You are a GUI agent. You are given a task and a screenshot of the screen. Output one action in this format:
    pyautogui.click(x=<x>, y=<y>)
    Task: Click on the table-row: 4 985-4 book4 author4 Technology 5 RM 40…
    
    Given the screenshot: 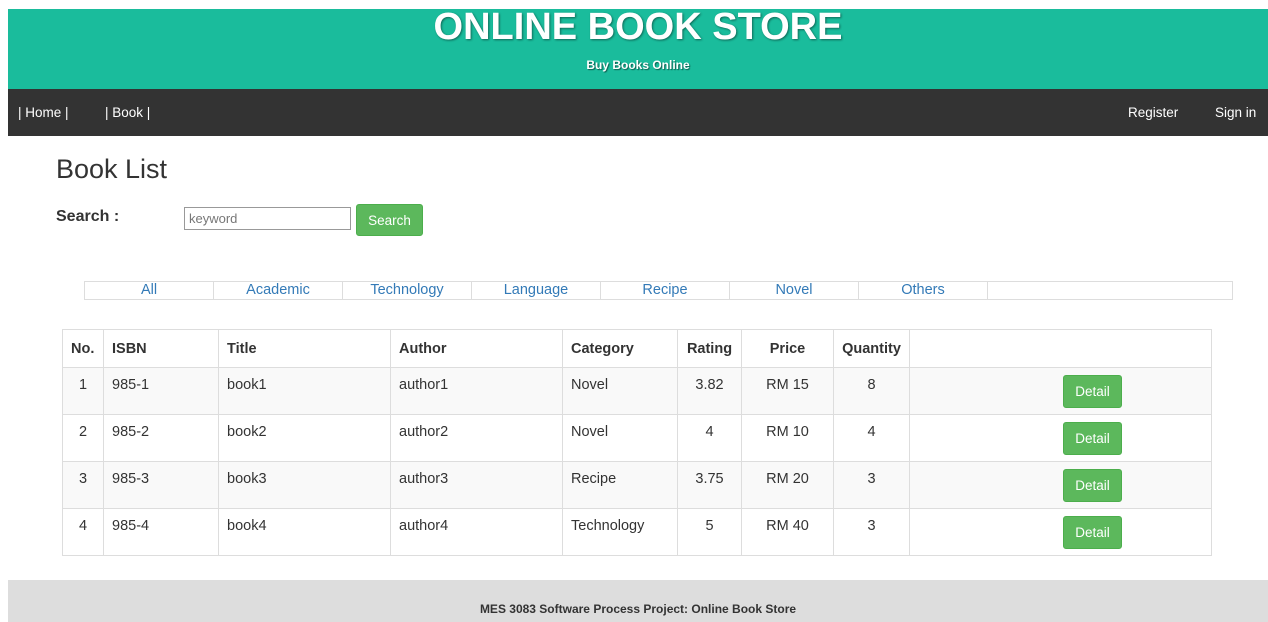 What is the action you would take?
    pyautogui.click(x=637, y=532)
    